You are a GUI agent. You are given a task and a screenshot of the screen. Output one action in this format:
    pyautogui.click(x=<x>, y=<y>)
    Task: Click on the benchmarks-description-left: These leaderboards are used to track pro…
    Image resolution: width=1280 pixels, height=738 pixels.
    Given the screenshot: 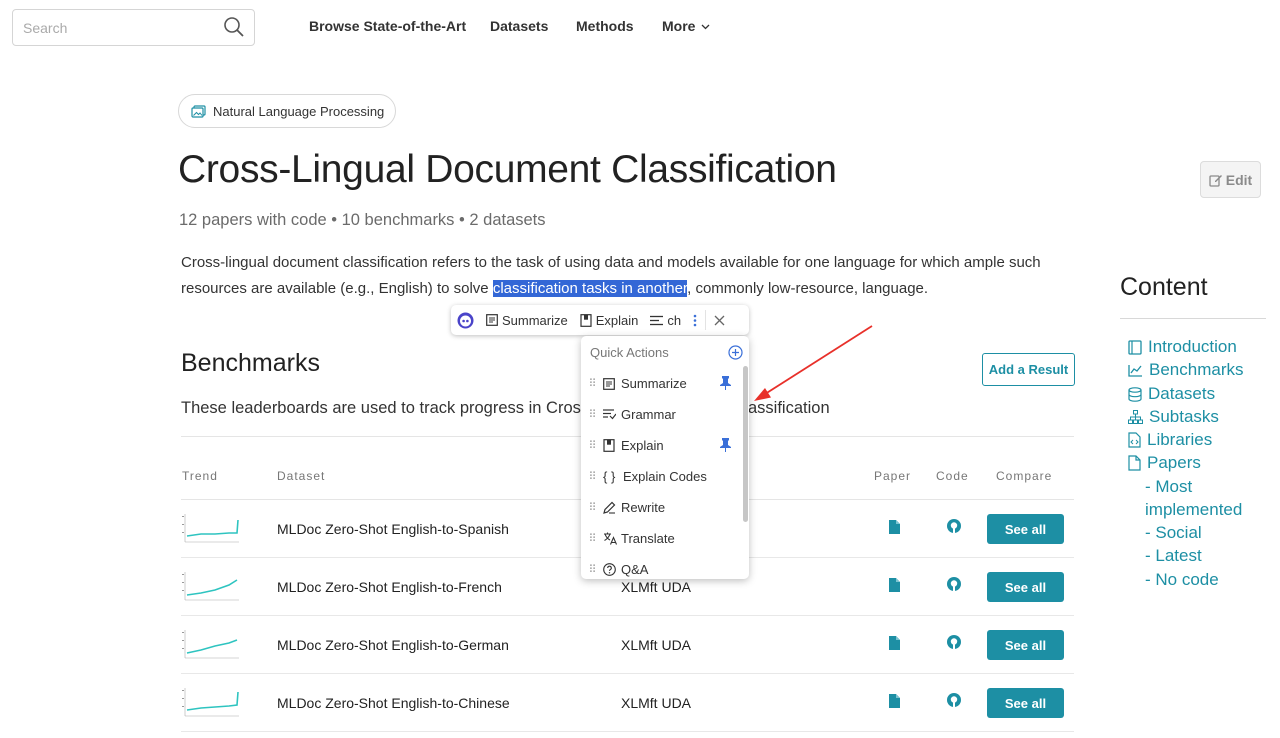 What is the action you would take?
    pyautogui.click(x=381, y=408)
    